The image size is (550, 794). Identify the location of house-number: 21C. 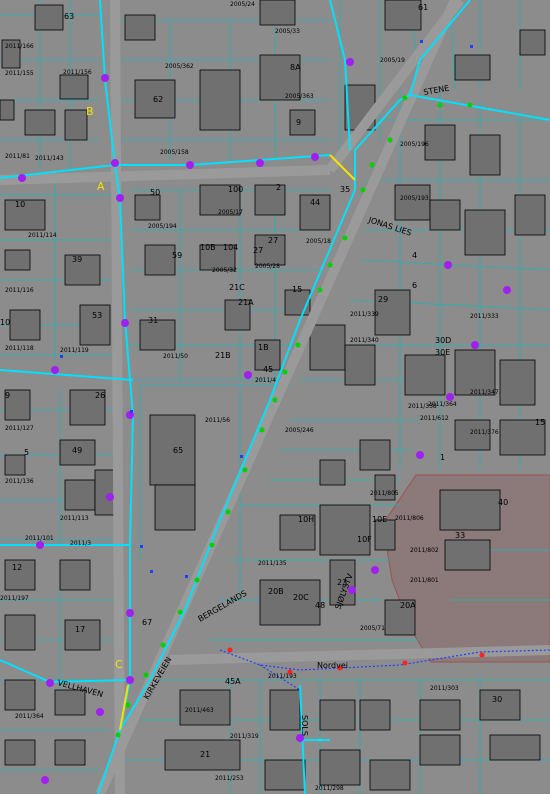
(237, 287).